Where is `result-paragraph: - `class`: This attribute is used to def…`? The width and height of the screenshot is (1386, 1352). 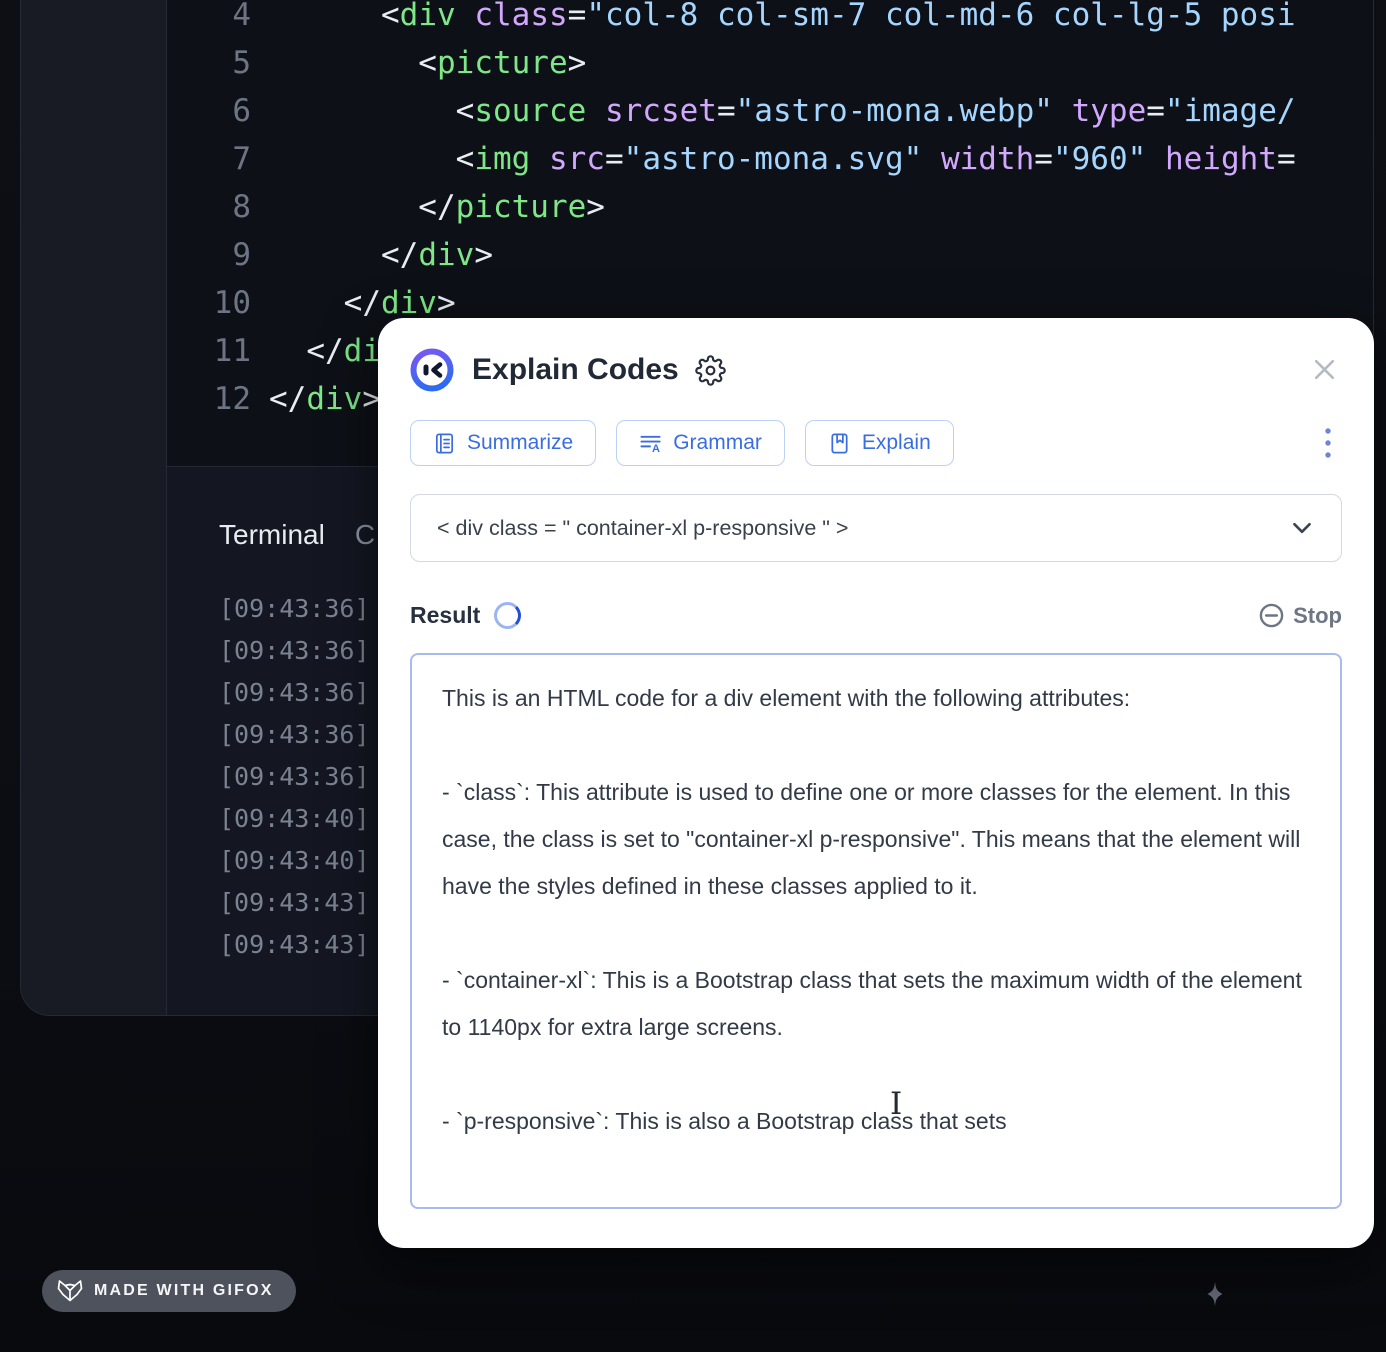
result-paragraph: - `class`: This attribute is used to def… is located at coordinates (871, 839).